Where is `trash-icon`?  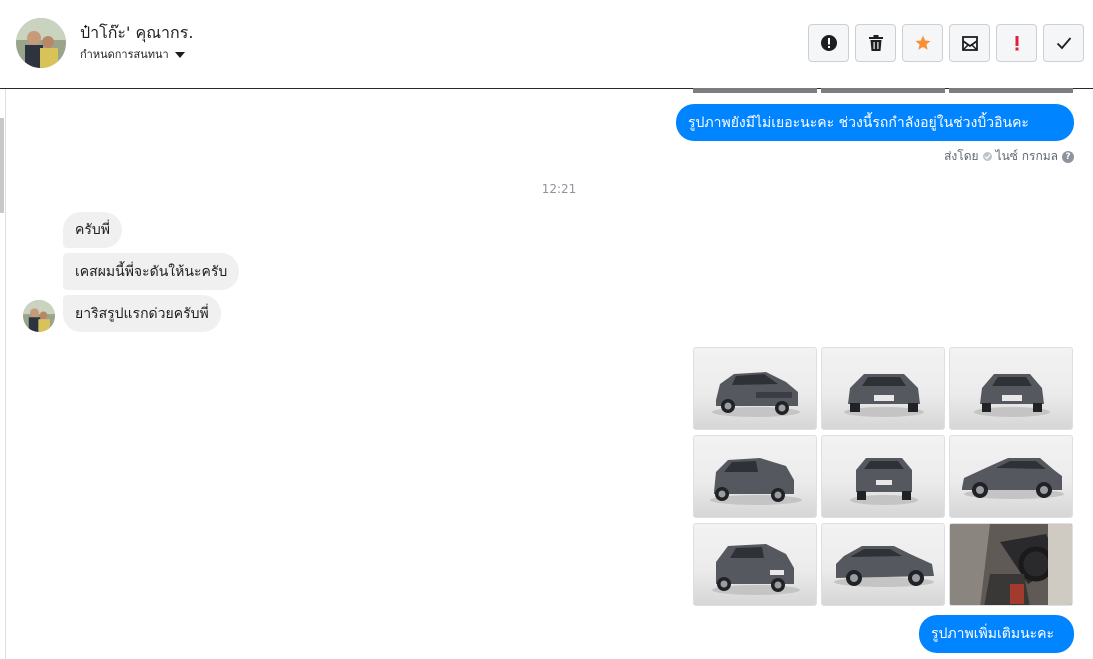 trash-icon is located at coordinates (875, 43).